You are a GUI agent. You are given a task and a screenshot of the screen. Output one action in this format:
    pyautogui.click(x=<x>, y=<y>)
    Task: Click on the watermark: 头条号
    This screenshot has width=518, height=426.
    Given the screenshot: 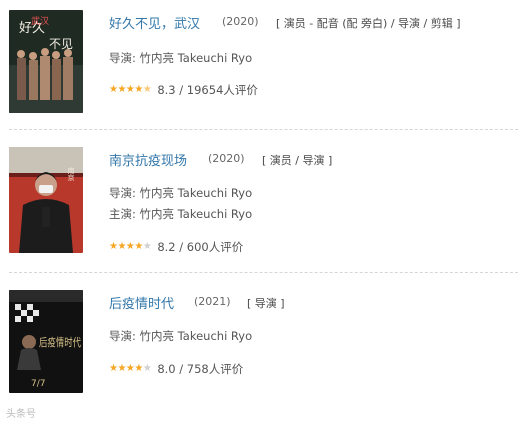 What is the action you would take?
    pyautogui.click(x=21, y=414)
    